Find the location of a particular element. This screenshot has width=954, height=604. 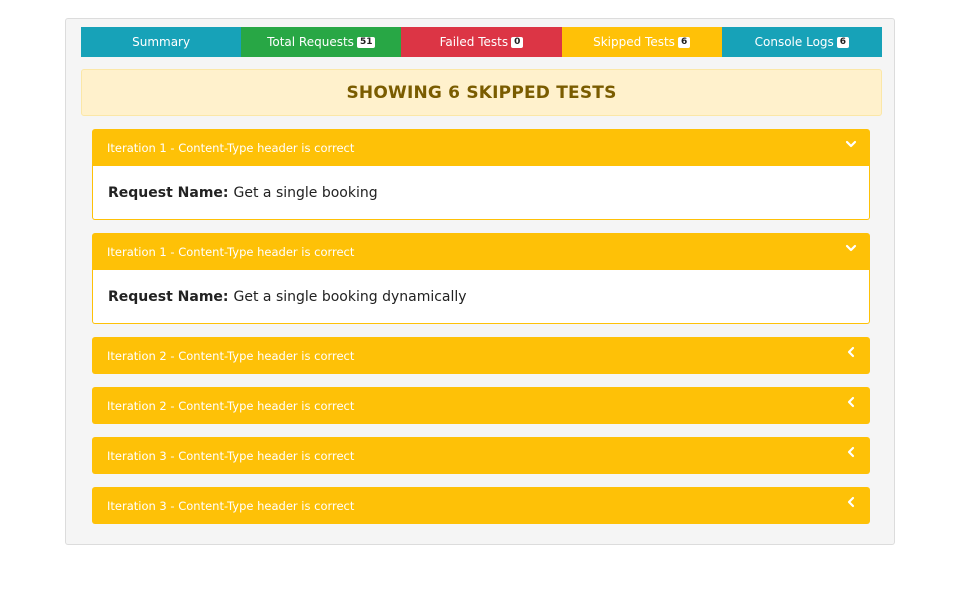

tab-label: Summary is located at coordinates (161, 42).